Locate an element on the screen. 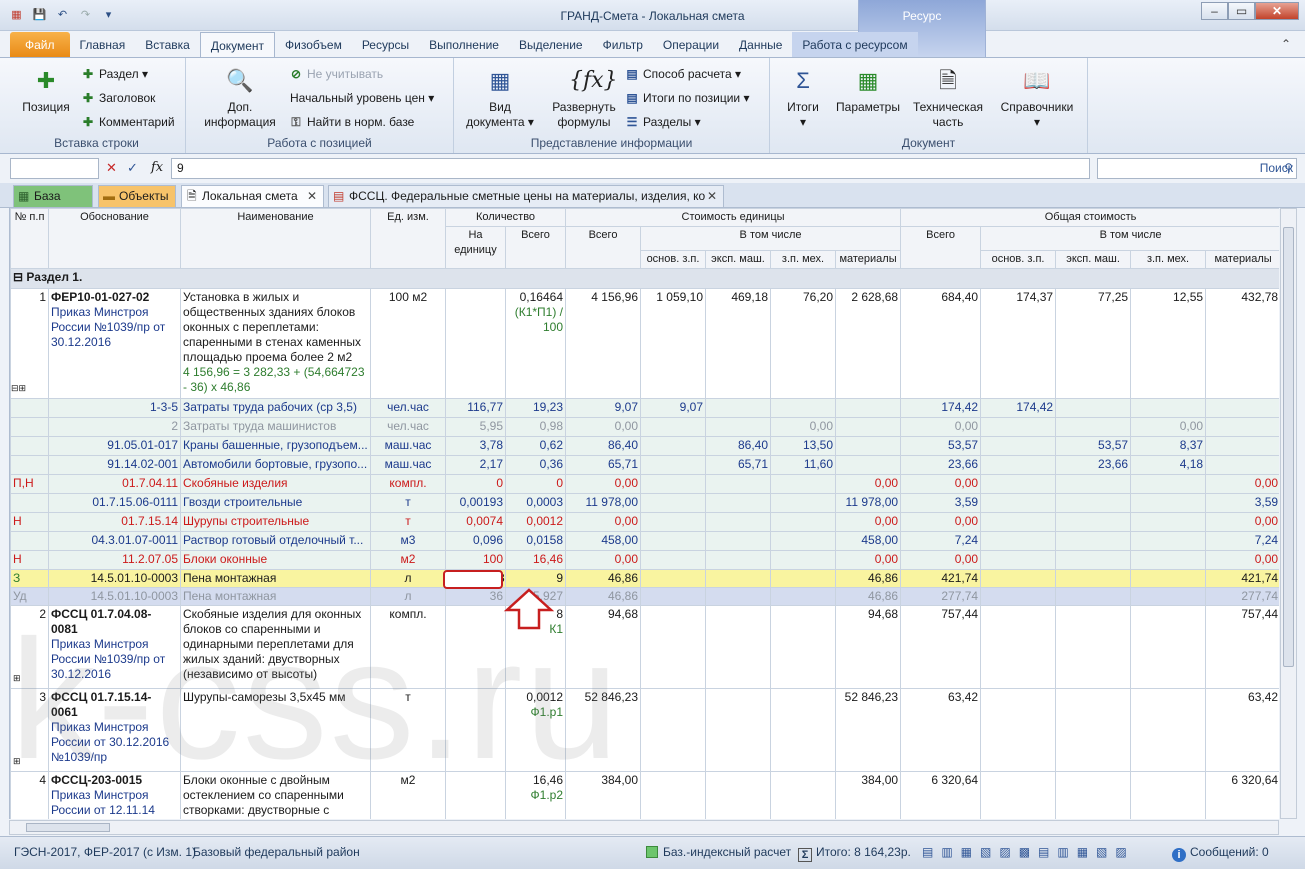 The width and height of the screenshot is (1305, 869). document-view-button: ▦ Вид документа ▾ is located at coordinates (500, 98).